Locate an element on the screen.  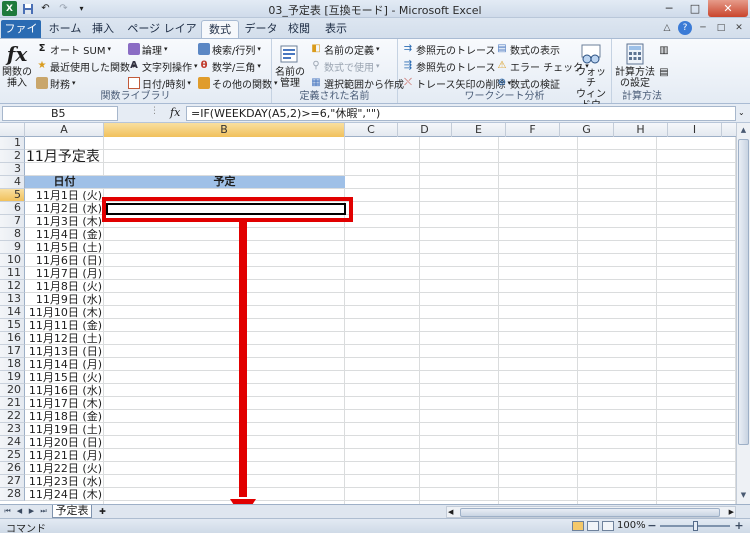
insert-function-button: fx 関数の 挿入 is located at coordinates (17, 65).